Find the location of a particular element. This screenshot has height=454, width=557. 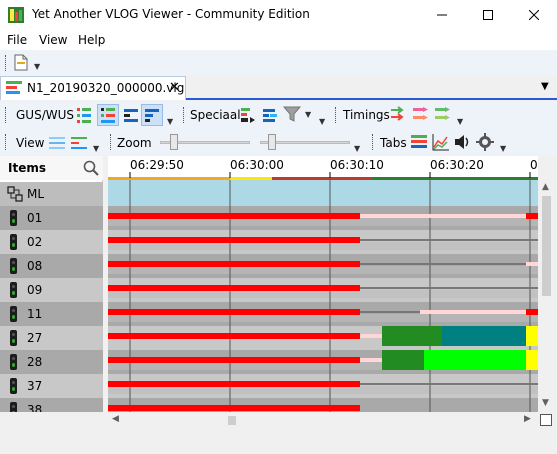

close-icon is located at coordinates (534, 15).